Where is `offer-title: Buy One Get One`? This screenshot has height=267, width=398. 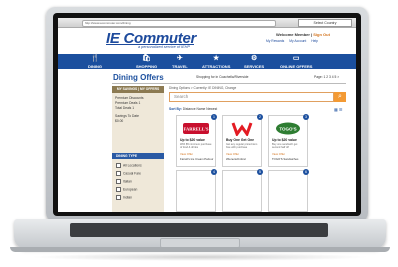 offer-title: Buy One Get One is located at coordinates (240, 140).